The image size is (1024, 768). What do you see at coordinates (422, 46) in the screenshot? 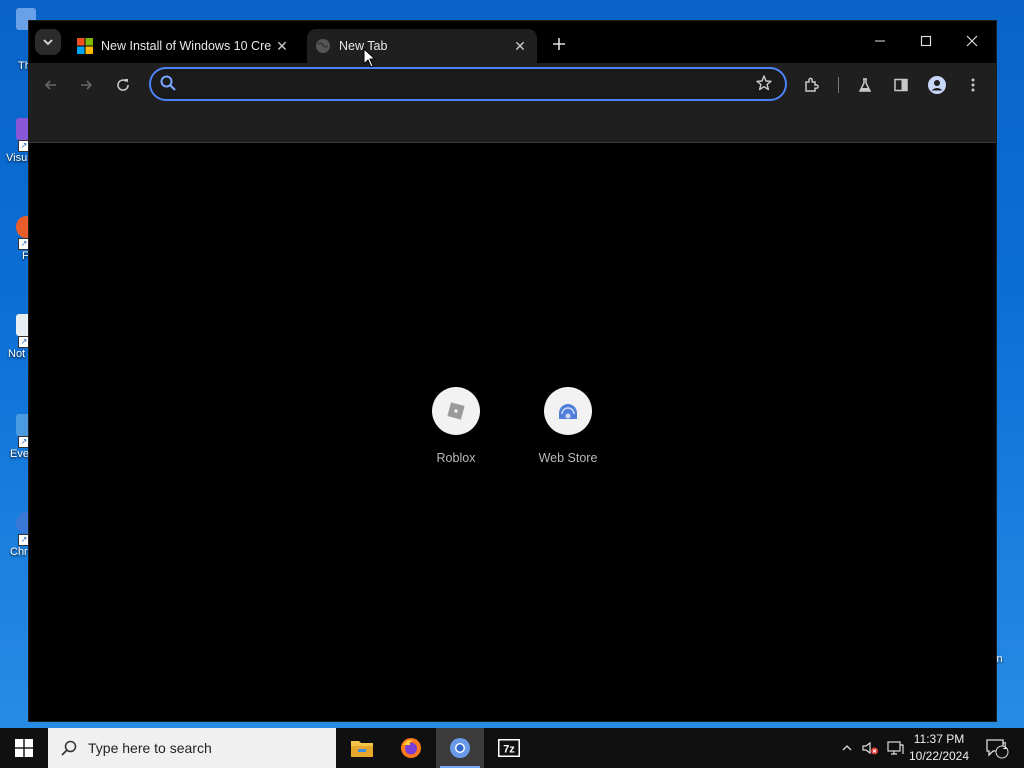
I see `tab-new-tab: New Tab ✕` at bounding box center [422, 46].